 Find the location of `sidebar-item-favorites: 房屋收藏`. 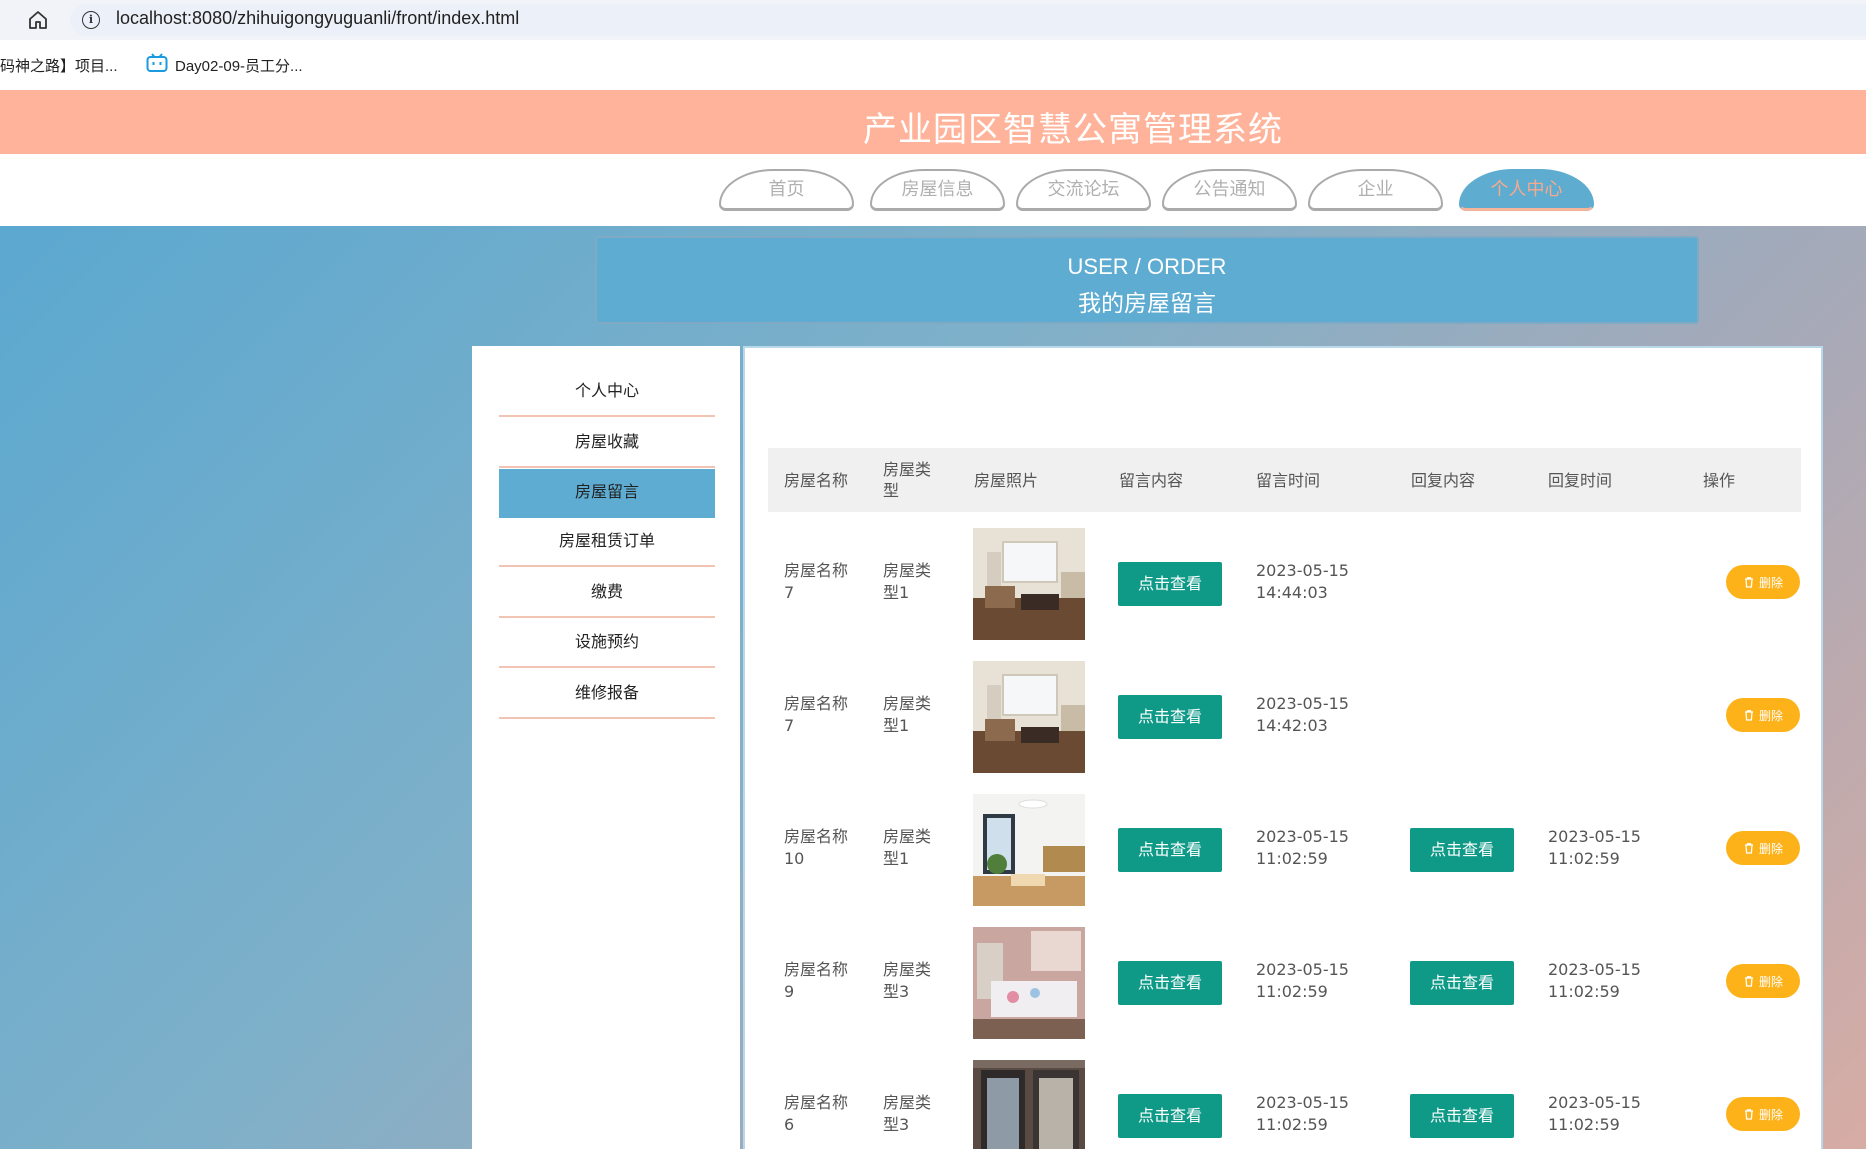

sidebar-item-favorites: 房屋收藏 is located at coordinates (607, 443).